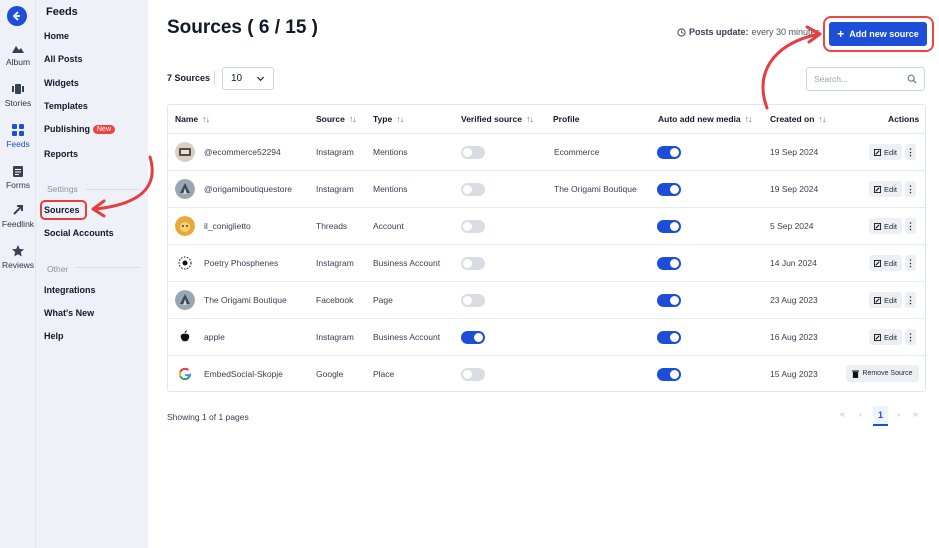 The height and width of the screenshot is (548, 939). Describe the element at coordinates (794, 300) in the screenshot. I see `created-date: 23 Aug 2023` at that location.